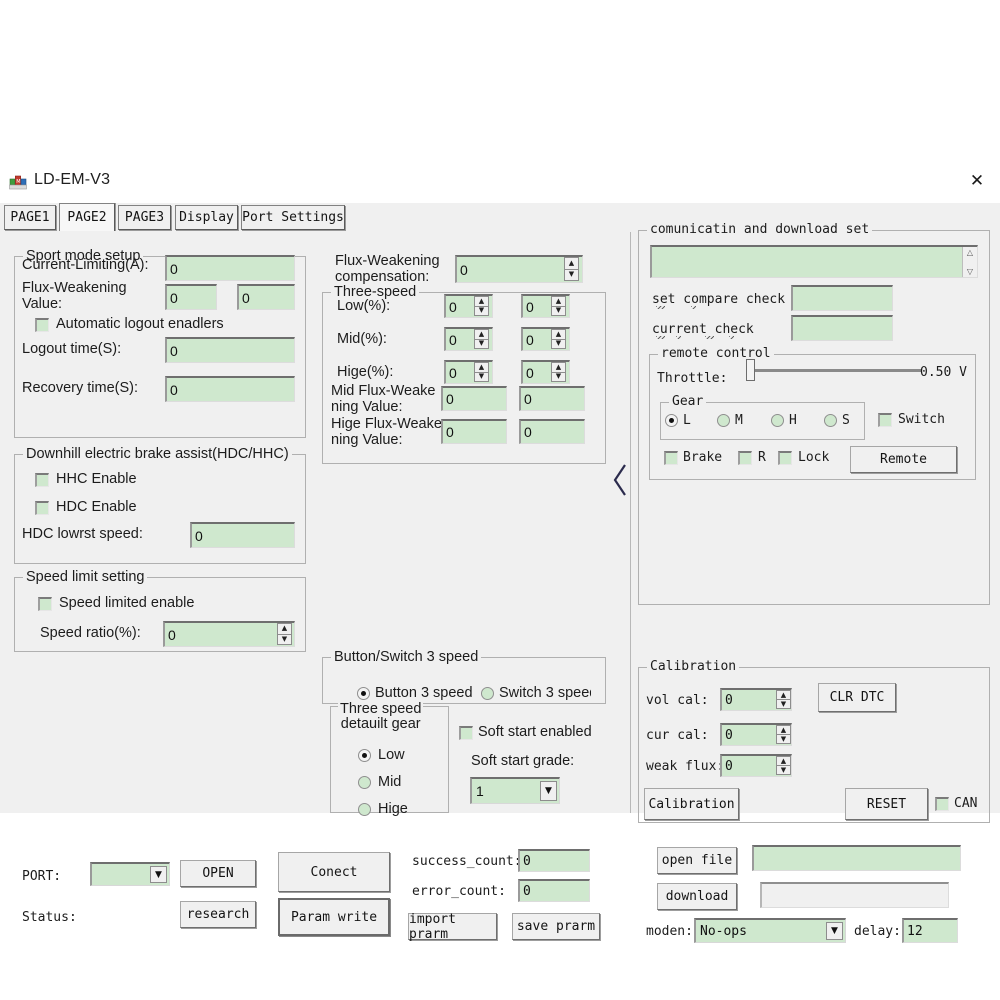 This screenshot has height=1000, width=1000. I want to click on calibration-button: Calibration, so click(691, 804).